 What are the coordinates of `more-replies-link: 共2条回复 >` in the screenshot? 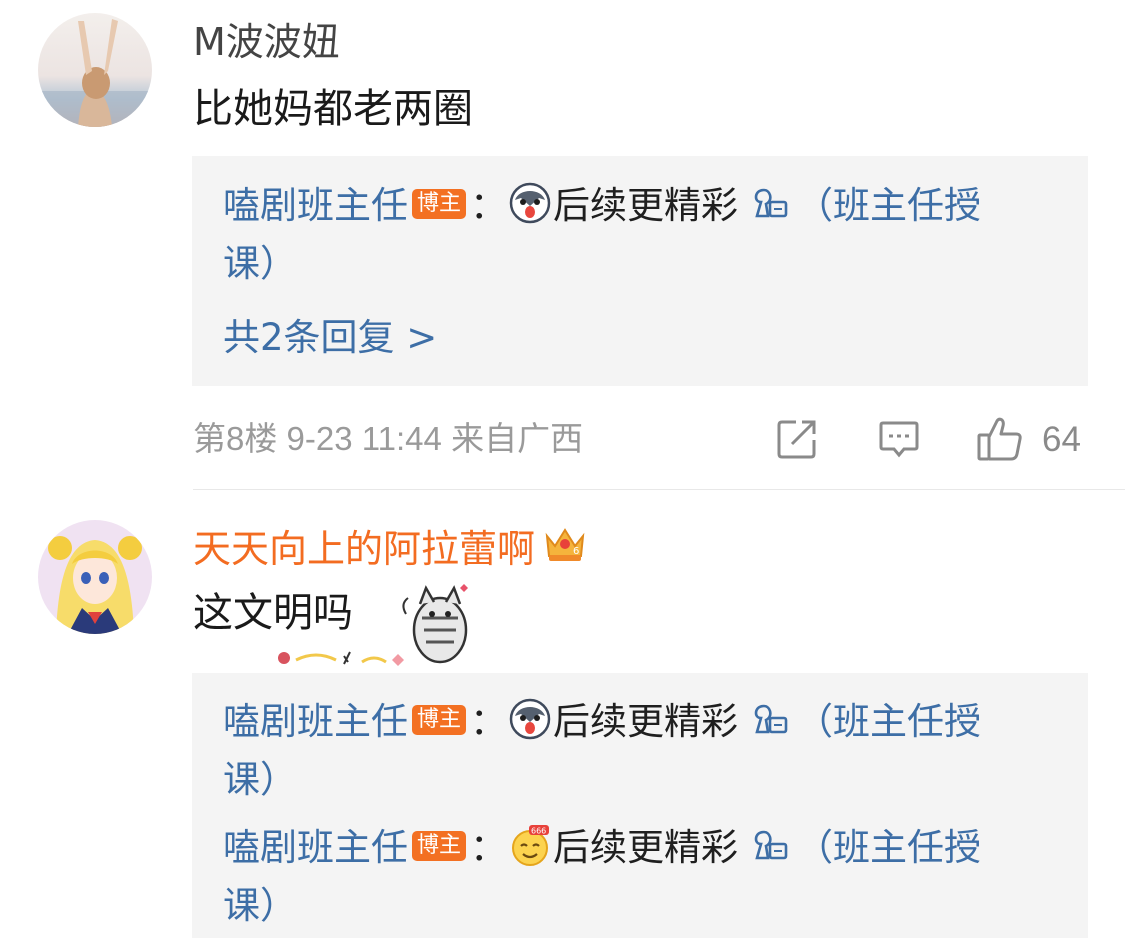 It's located at (330, 338).